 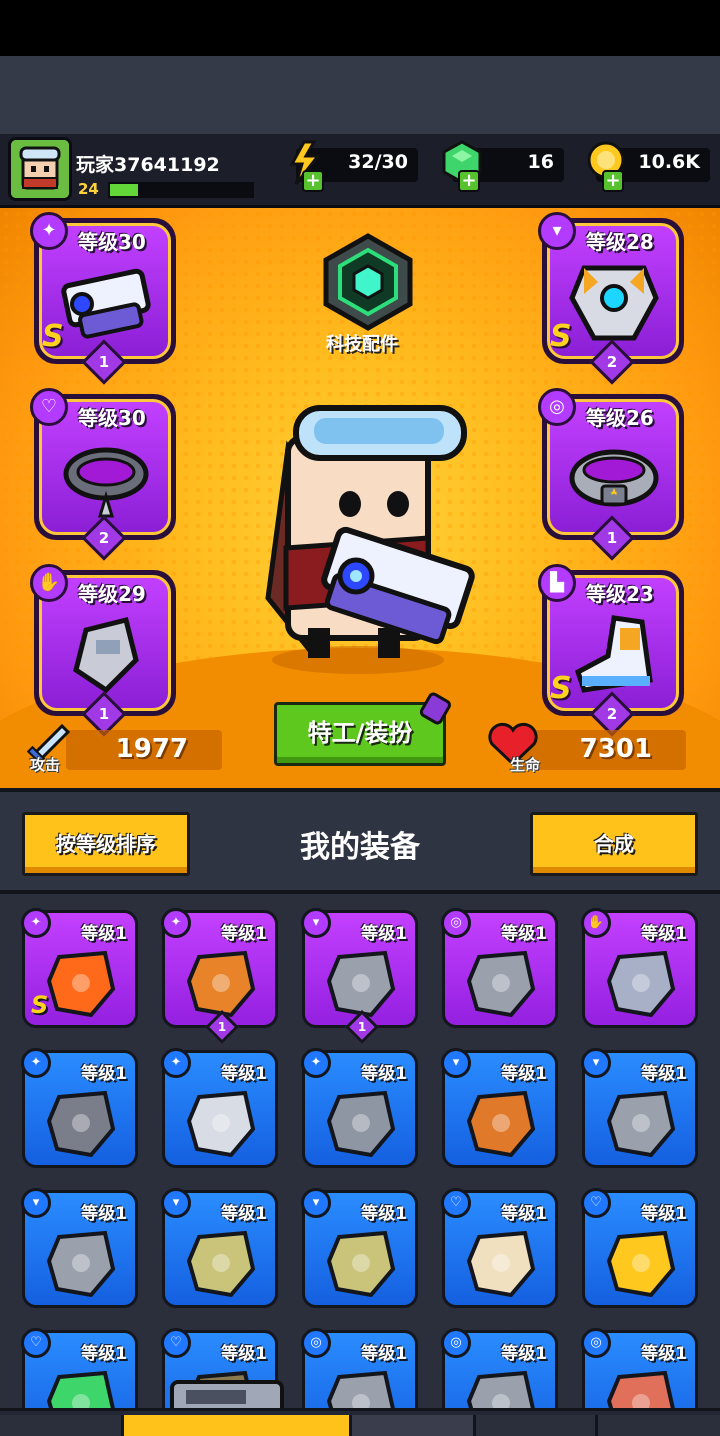 I want to click on slot-gloves: ✋ 等级29 1, so click(x=103, y=650).